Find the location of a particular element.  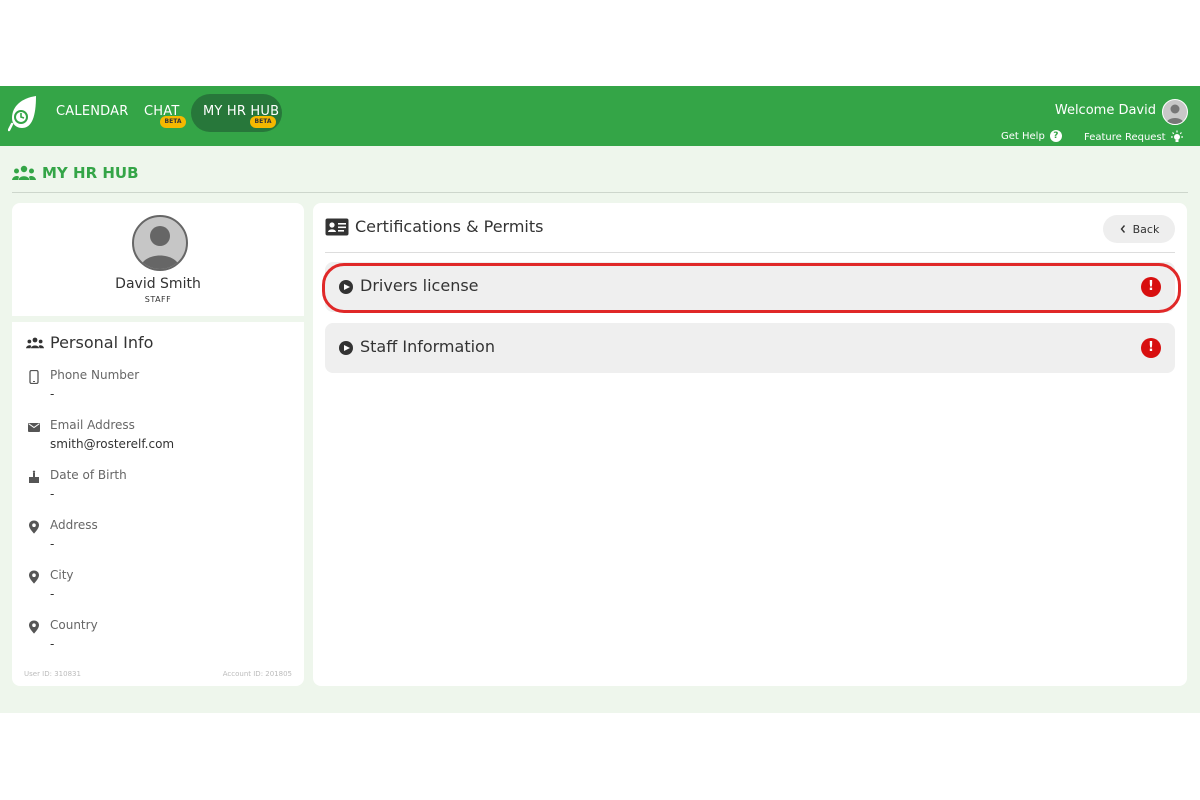

accordion-label: Staff Information is located at coordinates (427, 346).